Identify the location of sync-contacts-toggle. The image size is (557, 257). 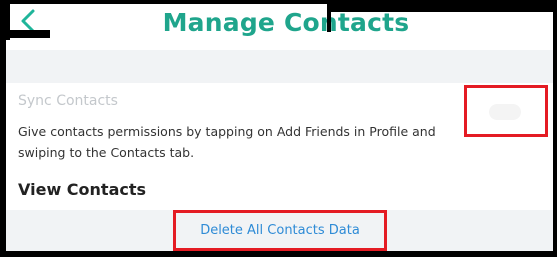
(505, 112).